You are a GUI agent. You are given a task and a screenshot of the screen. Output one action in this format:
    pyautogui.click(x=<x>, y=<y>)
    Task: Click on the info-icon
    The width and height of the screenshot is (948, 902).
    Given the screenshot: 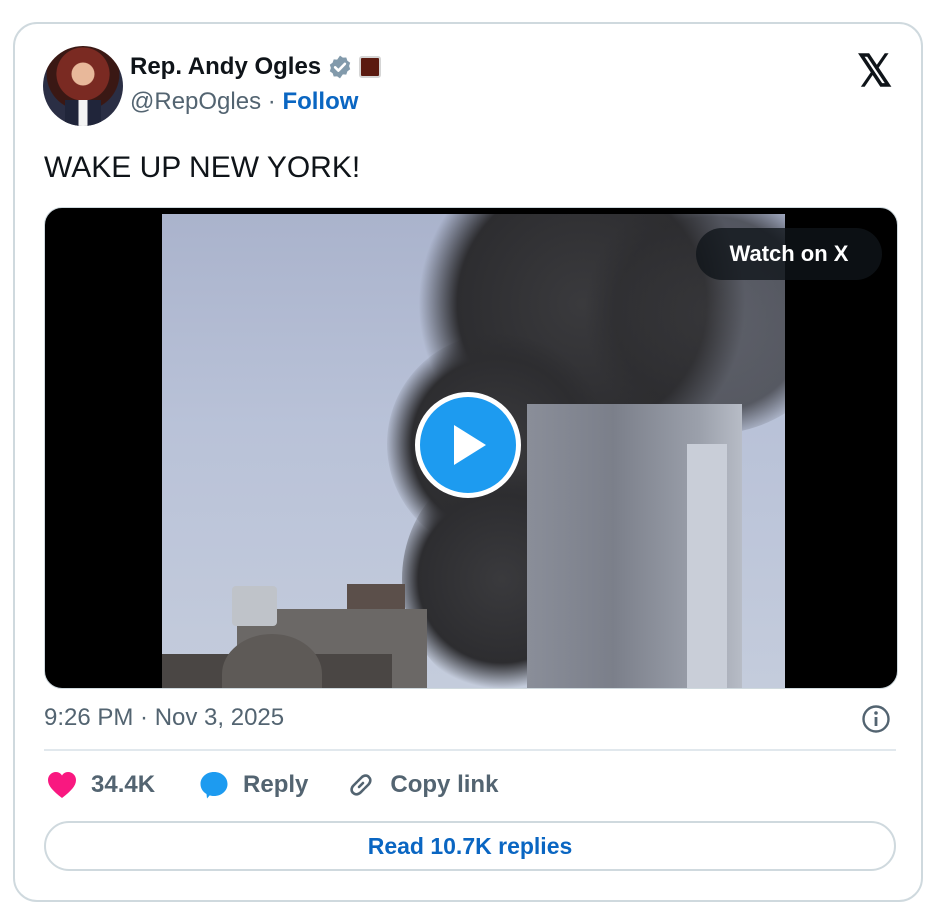 What is the action you would take?
    pyautogui.click(x=876, y=719)
    